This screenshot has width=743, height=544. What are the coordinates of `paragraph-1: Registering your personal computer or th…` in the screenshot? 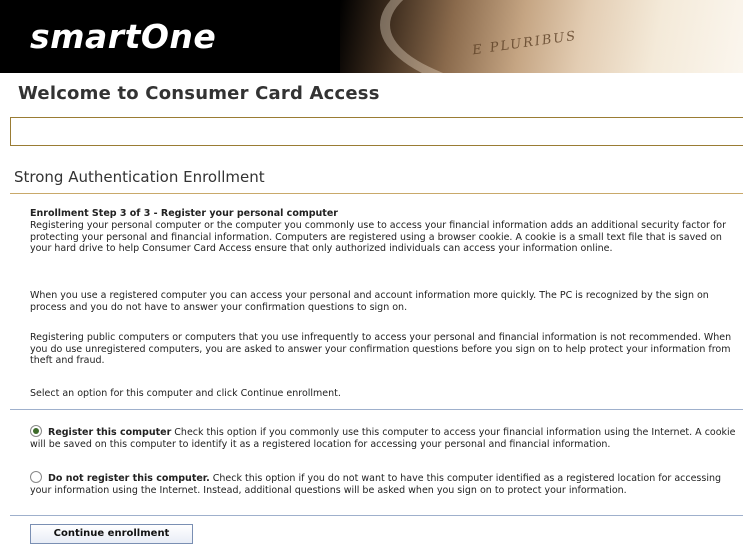 It's located at (378, 237).